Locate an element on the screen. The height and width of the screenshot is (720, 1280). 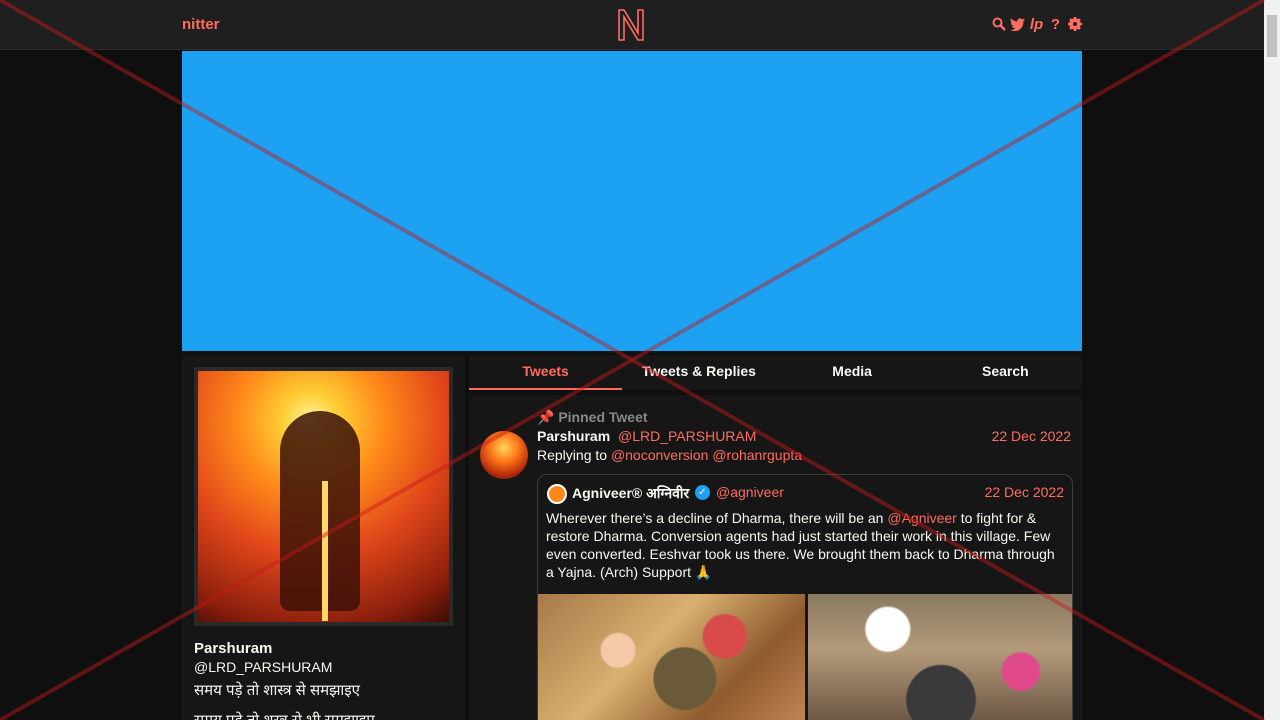
tab-search: Search is located at coordinates (1005, 372).